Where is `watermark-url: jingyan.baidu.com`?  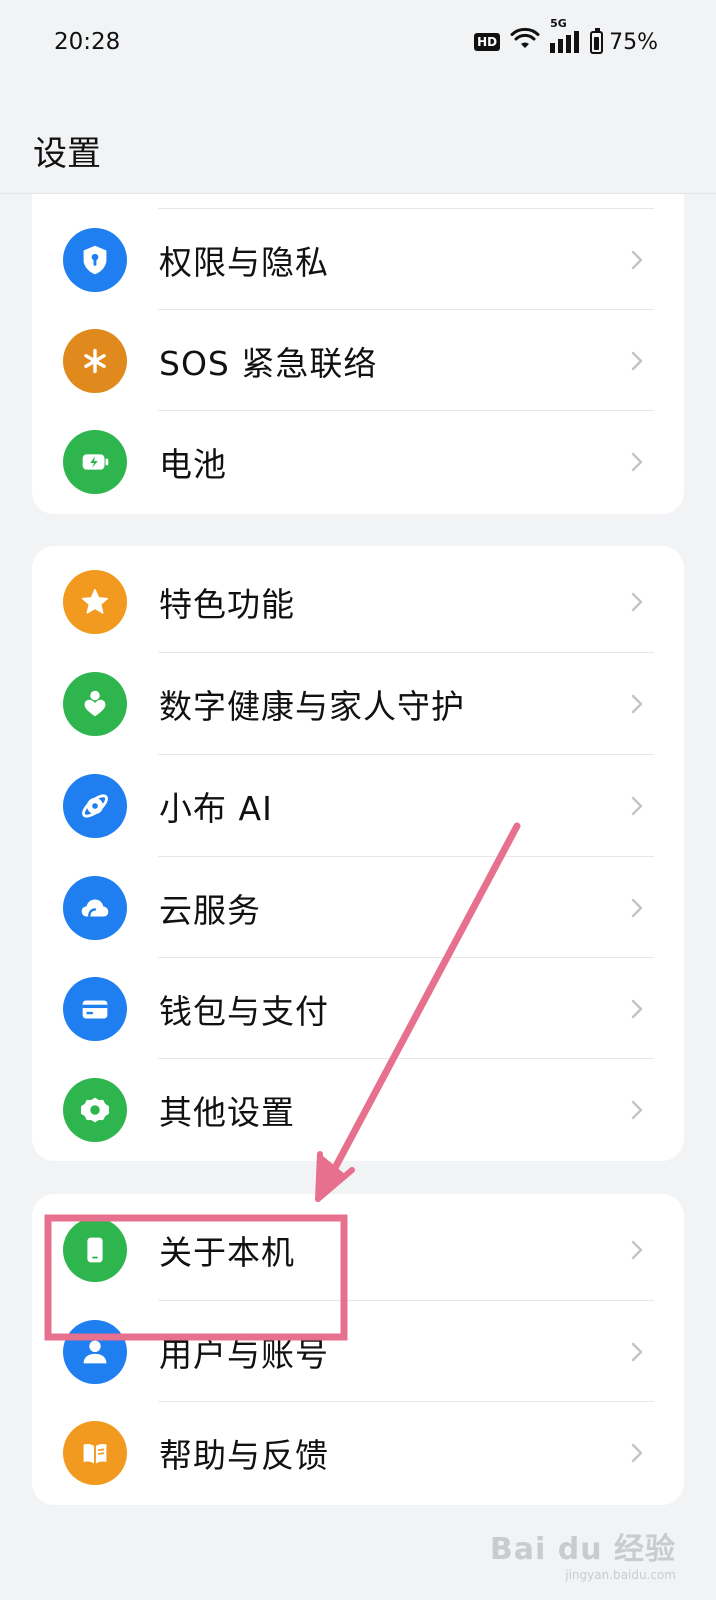
watermark-url: jingyan.baidu.com is located at coordinates (620, 1575).